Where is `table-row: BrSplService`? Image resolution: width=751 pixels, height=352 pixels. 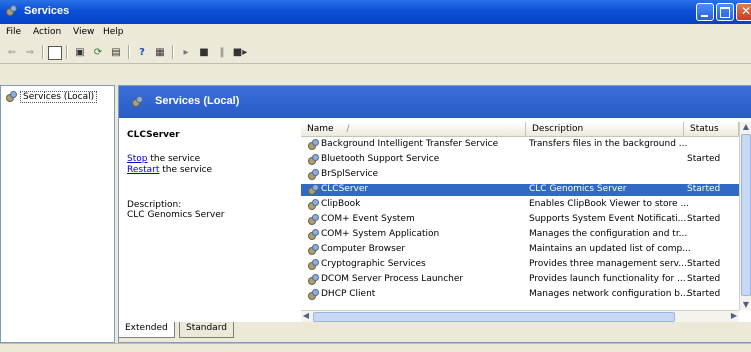 table-row: BrSplService is located at coordinates (521, 175).